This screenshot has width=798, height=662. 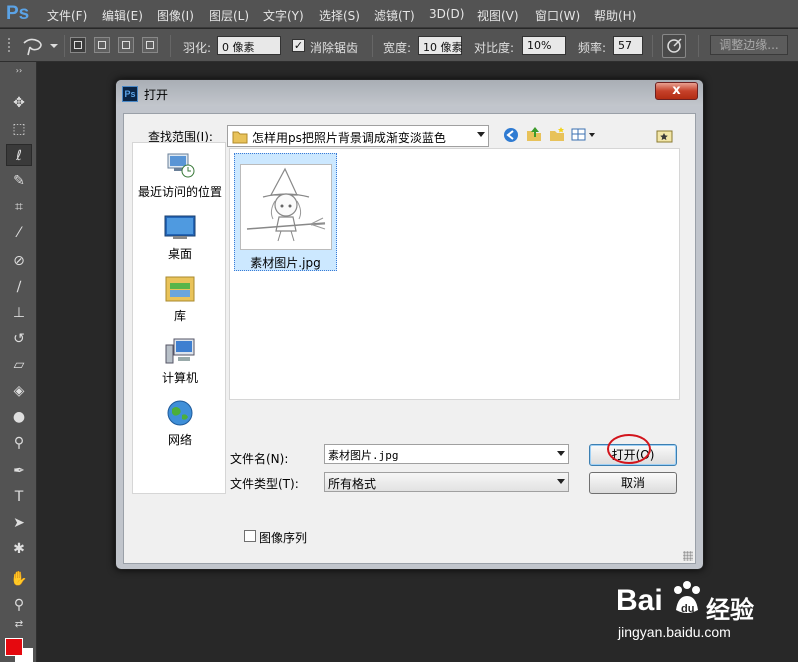 What do you see at coordinates (229, 15) in the screenshot?
I see `menu-layer: 图层(L)` at bounding box center [229, 15].